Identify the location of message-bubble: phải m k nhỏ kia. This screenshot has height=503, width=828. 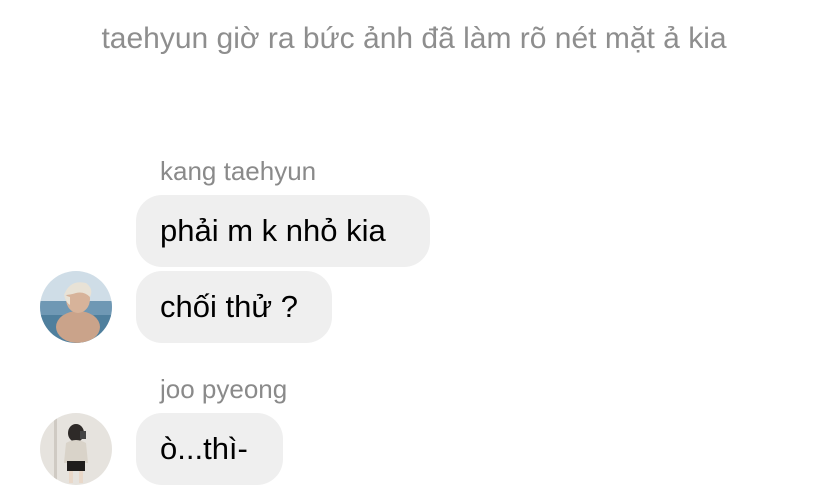
(283, 231).